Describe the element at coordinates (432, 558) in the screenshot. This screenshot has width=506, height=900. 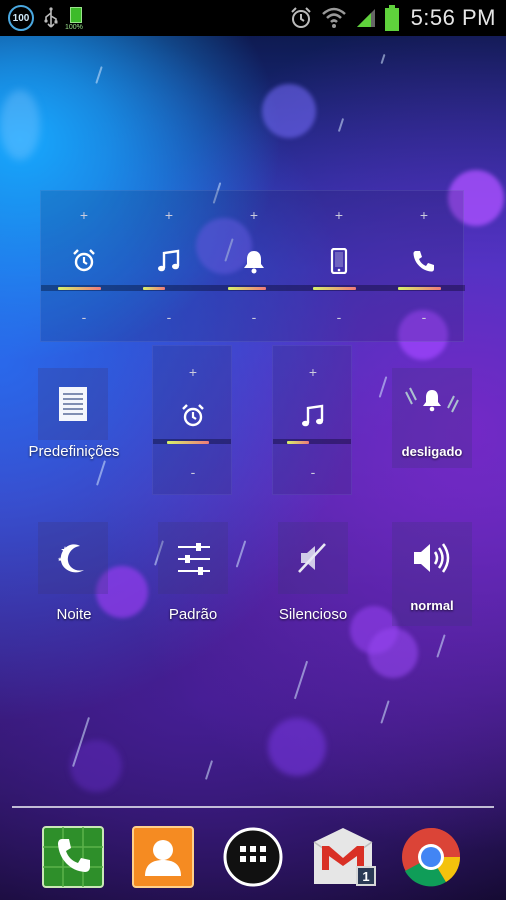
I see `speaker-volume-icon` at that location.